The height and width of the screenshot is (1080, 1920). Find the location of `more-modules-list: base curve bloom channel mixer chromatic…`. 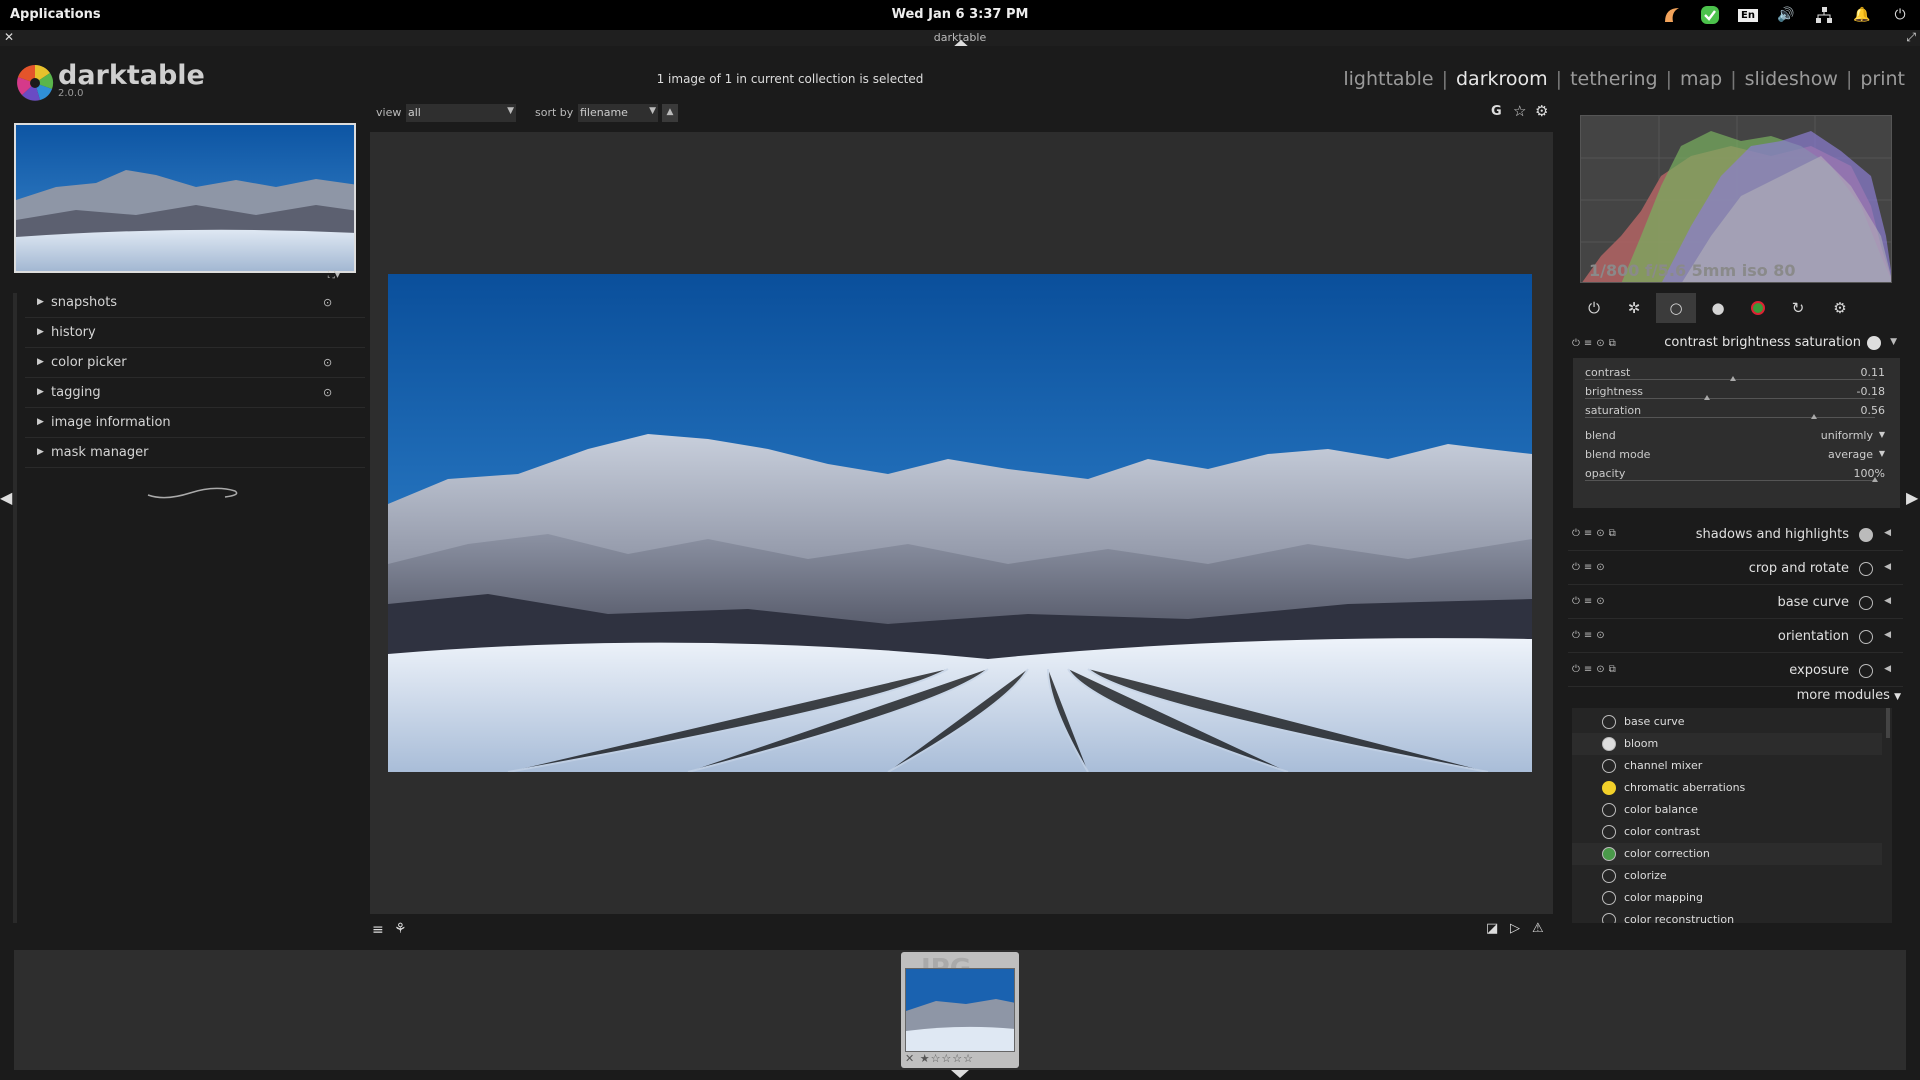

more-modules-list: base curve bloom channel mixer chromatic… is located at coordinates (1732, 815).